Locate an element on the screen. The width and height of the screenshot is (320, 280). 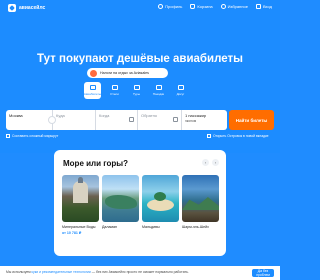
nav-favorites: Избранное is located at coordinates (234, 6).